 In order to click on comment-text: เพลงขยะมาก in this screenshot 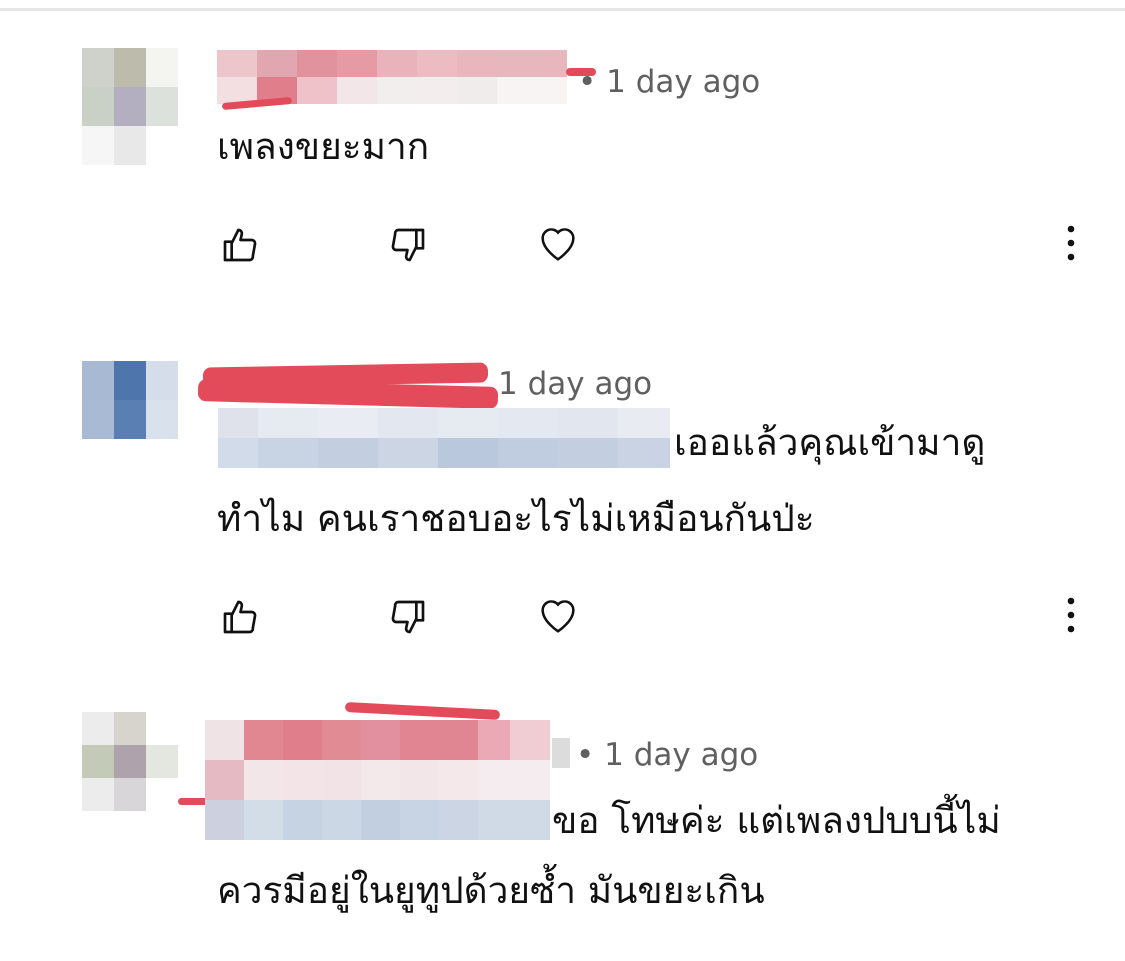, I will do `click(323, 146)`.